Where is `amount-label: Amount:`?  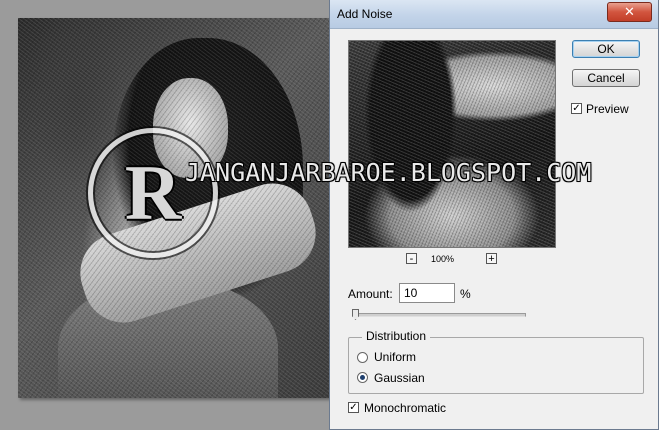 amount-label: Amount: is located at coordinates (370, 294).